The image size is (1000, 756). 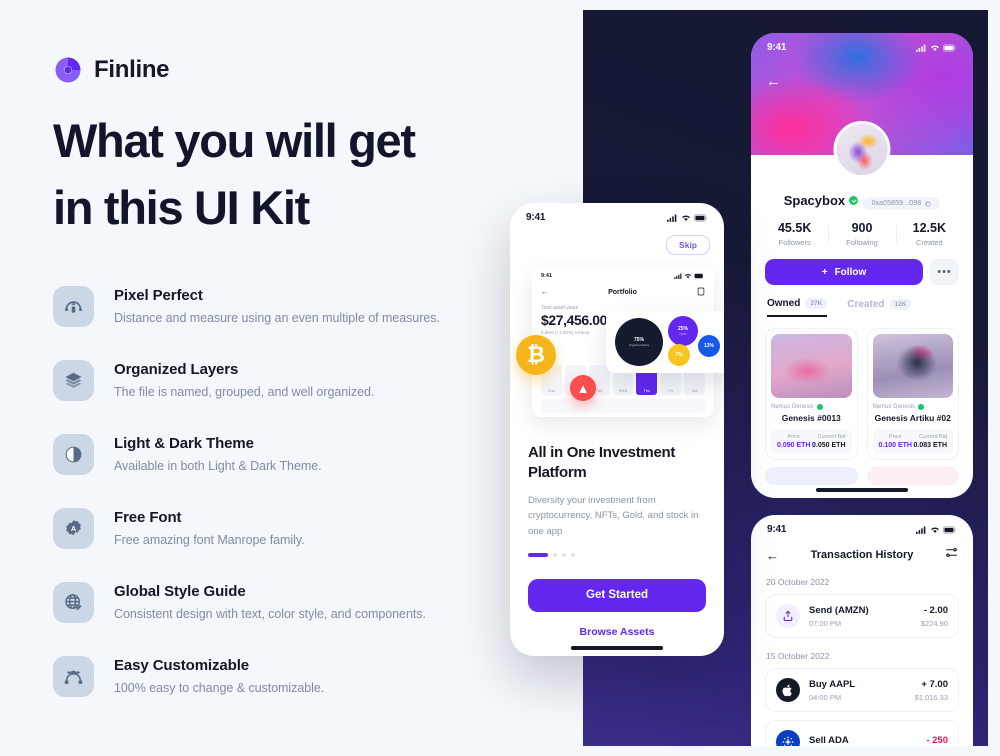 I want to click on transaction-usd: $224.90, so click(x=934, y=623).